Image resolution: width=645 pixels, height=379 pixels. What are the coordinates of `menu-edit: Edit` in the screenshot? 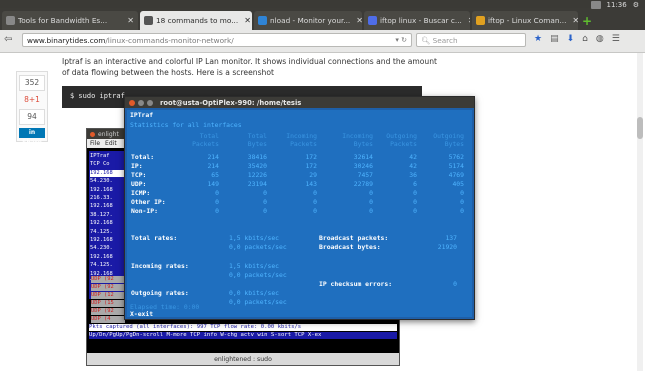 It's located at (111, 143).